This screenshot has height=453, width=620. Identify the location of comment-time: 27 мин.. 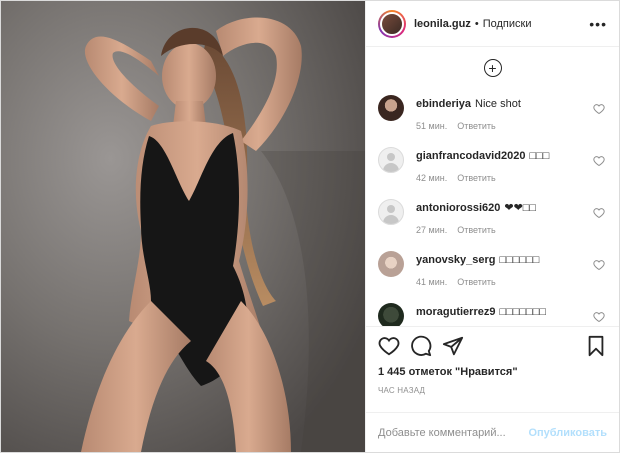
(432, 230).